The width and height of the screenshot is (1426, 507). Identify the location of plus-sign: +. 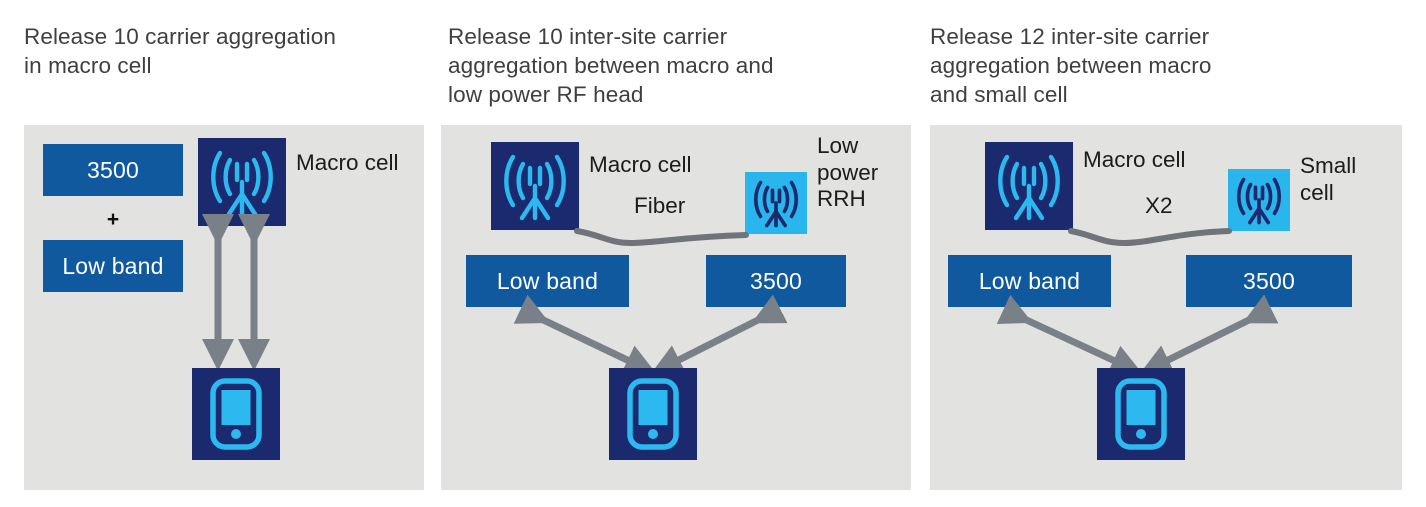
(113, 219).